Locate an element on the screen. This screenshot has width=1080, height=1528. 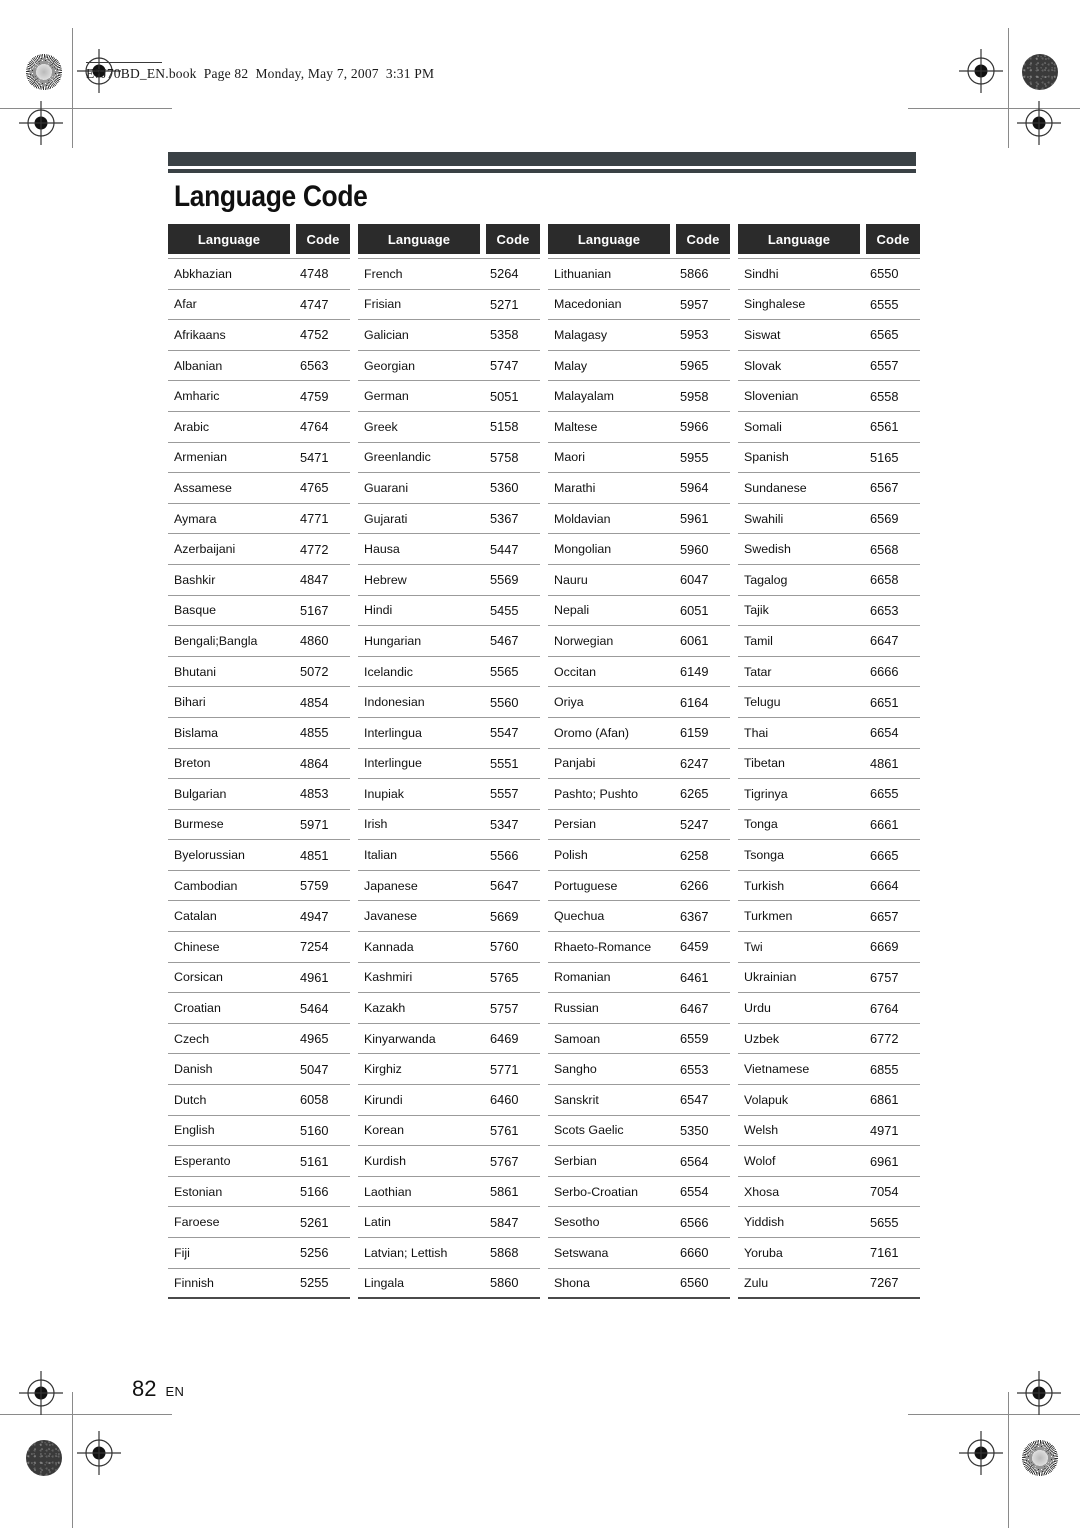
cell-language: Afrikaans is located at coordinates (200, 334).